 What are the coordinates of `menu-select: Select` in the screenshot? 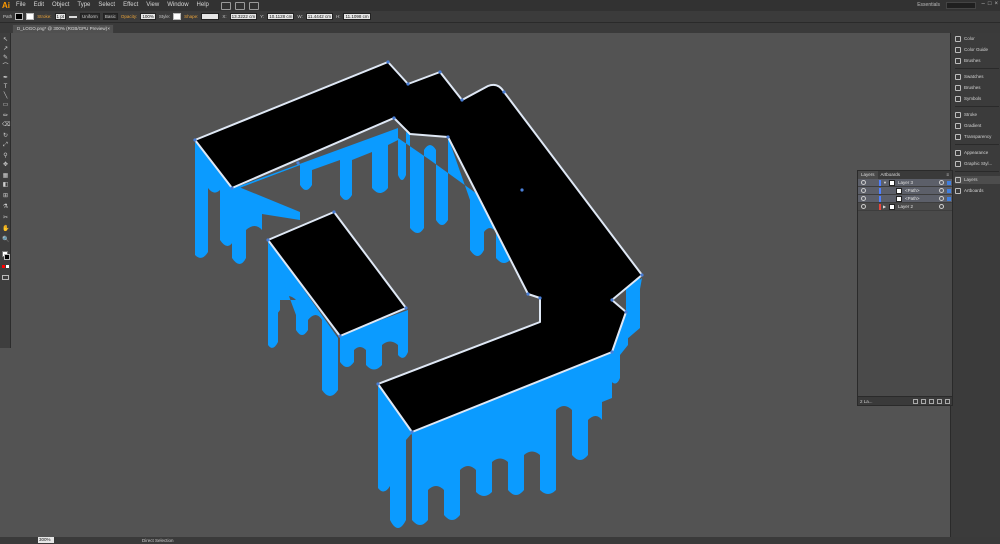 It's located at (106, 5).